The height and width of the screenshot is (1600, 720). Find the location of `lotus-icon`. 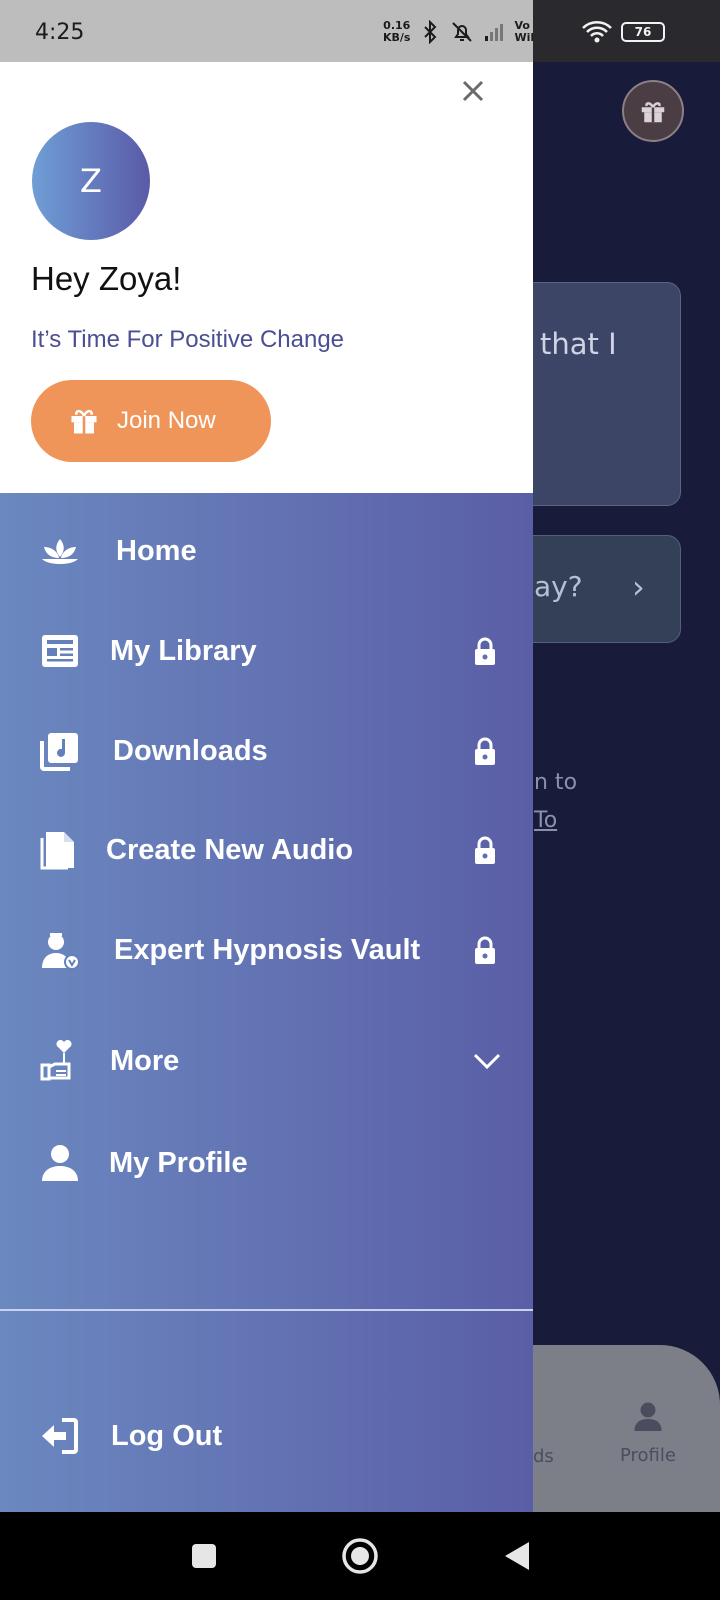

lotus-icon is located at coordinates (60, 551).